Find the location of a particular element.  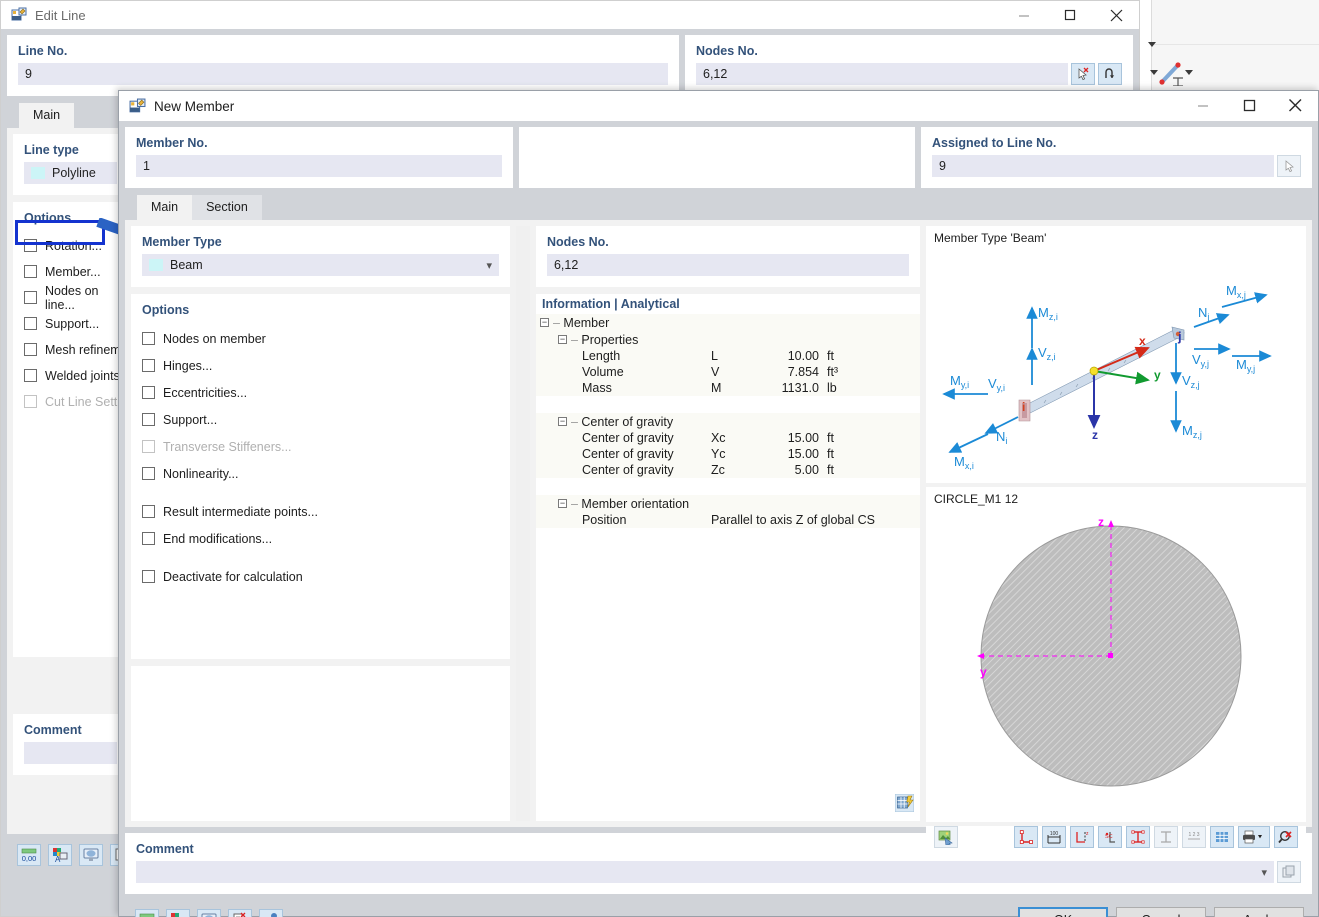

edit-line-titlebar: Edit Line is located at coordinates (570, 15).